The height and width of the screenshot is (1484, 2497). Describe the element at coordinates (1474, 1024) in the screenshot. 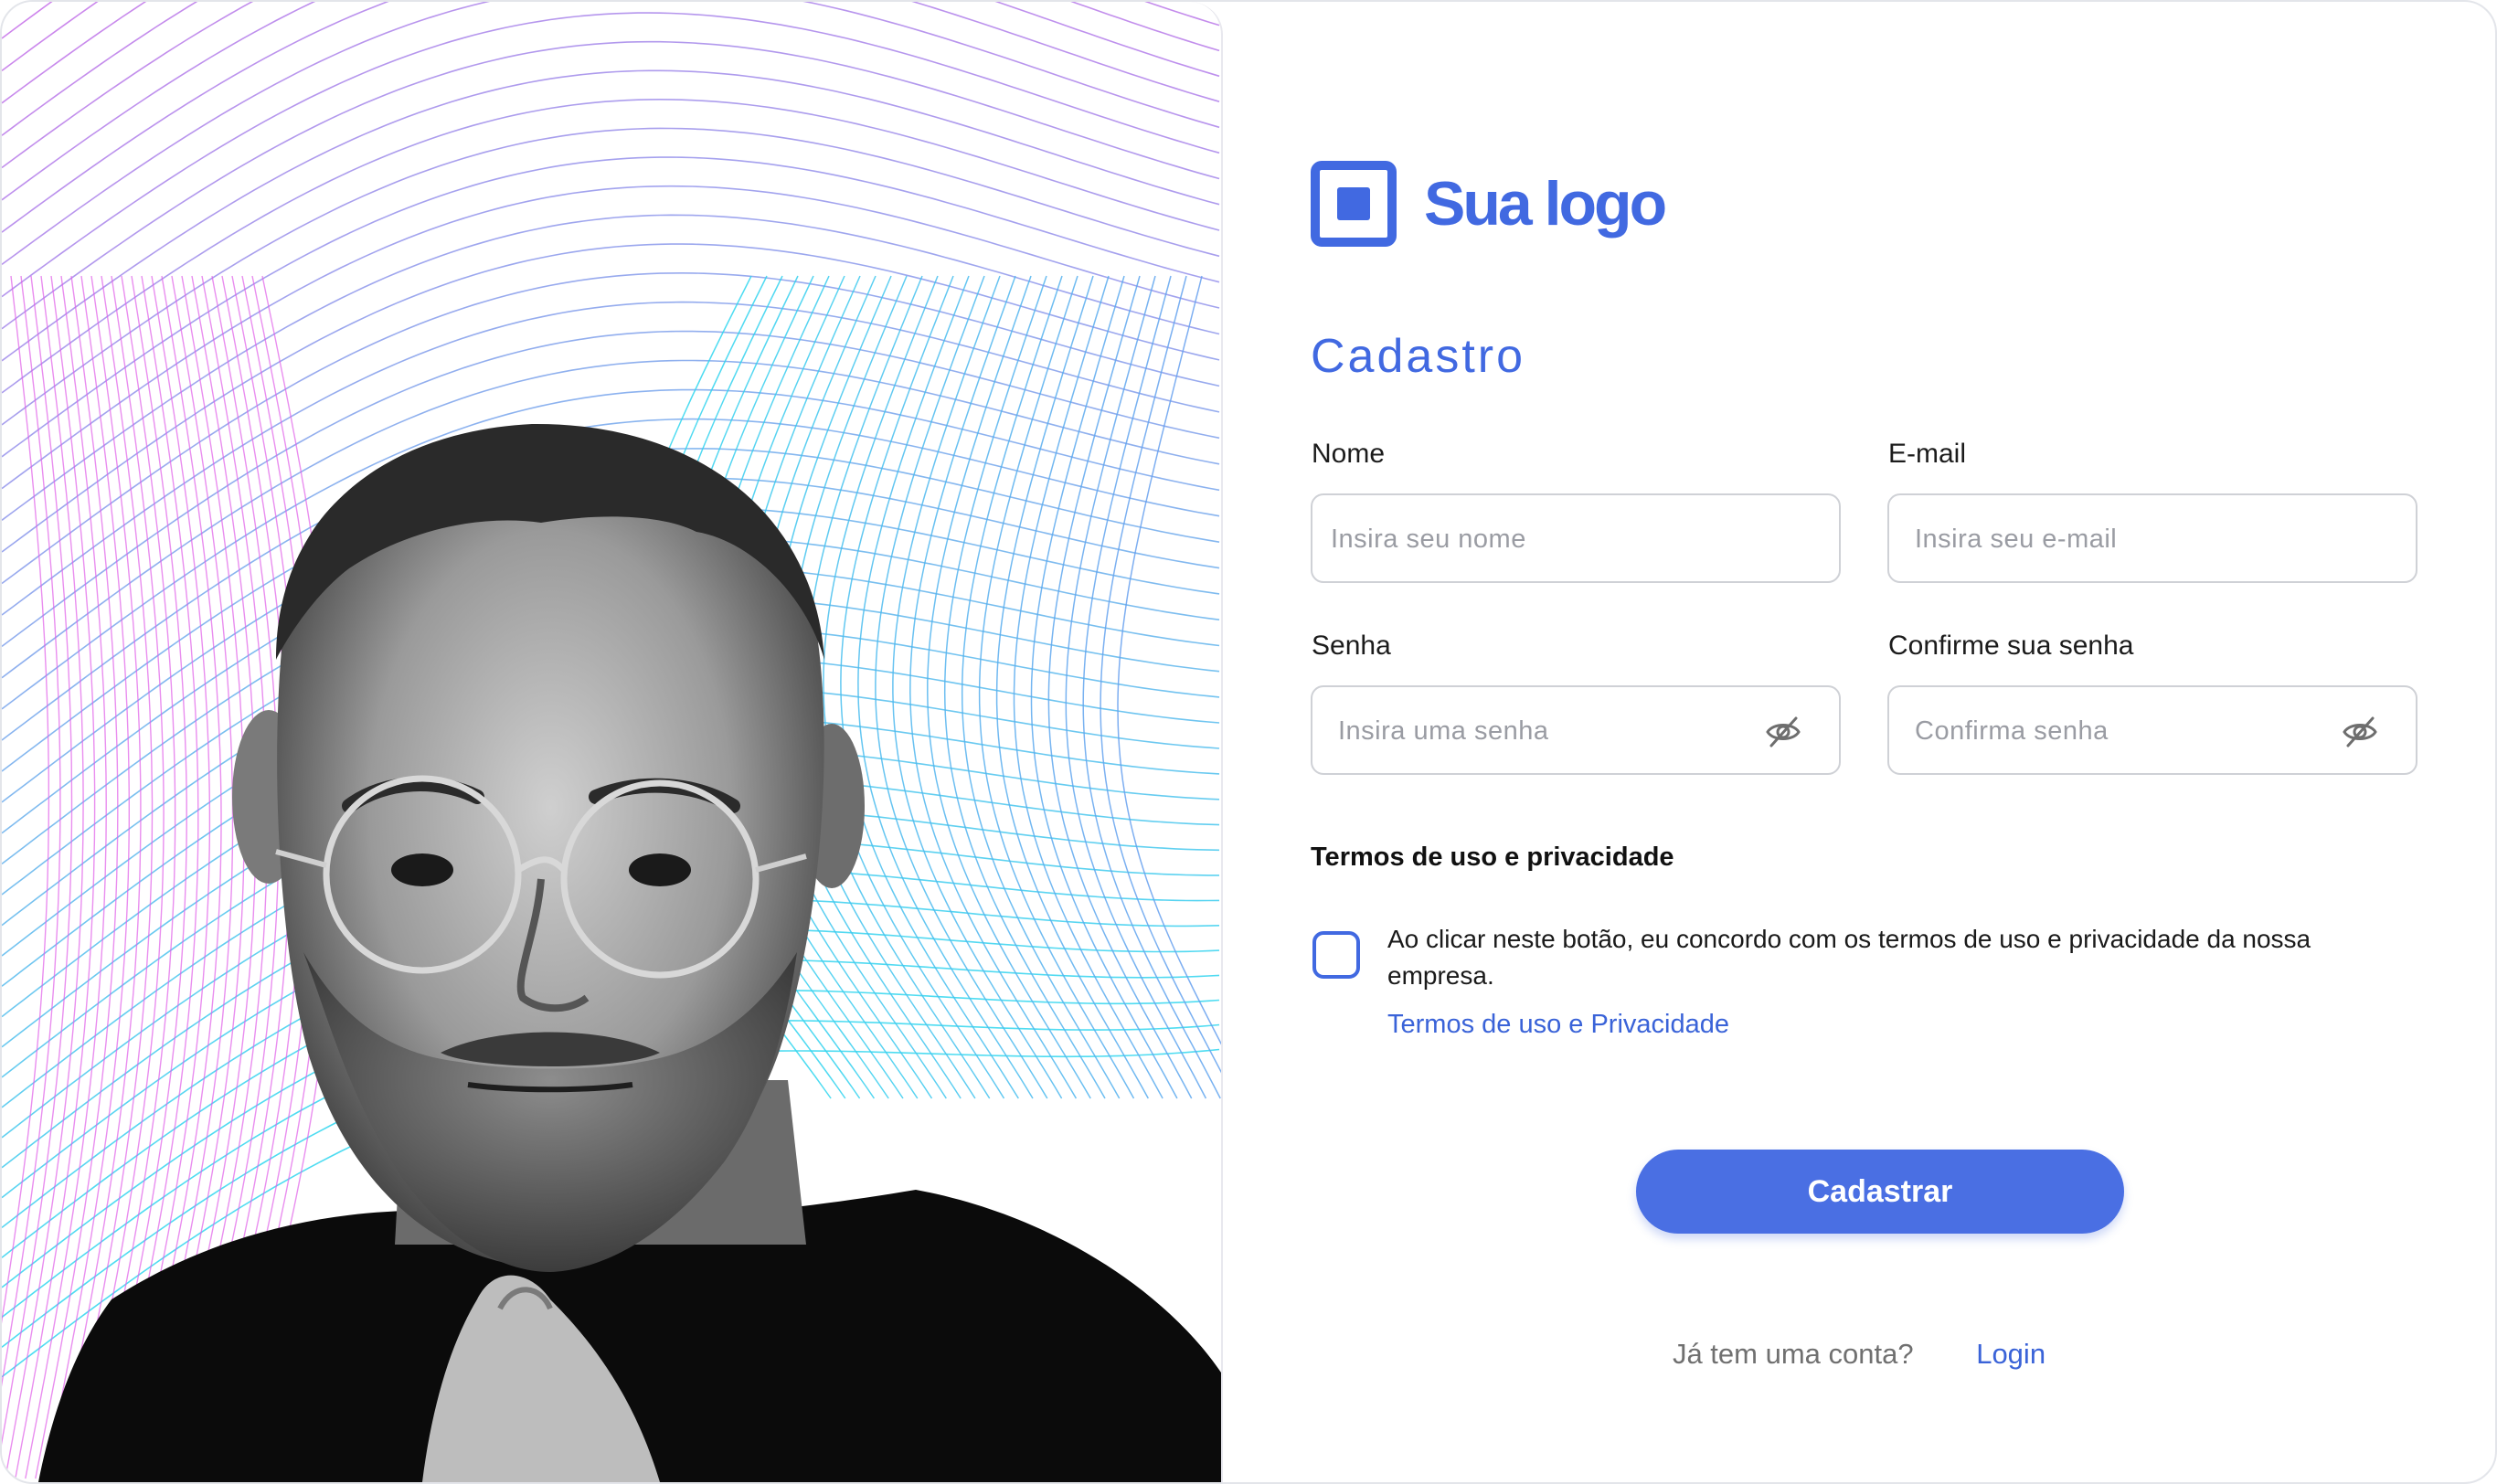

I see `terms-of-use-link: Termos de uso` at that location.